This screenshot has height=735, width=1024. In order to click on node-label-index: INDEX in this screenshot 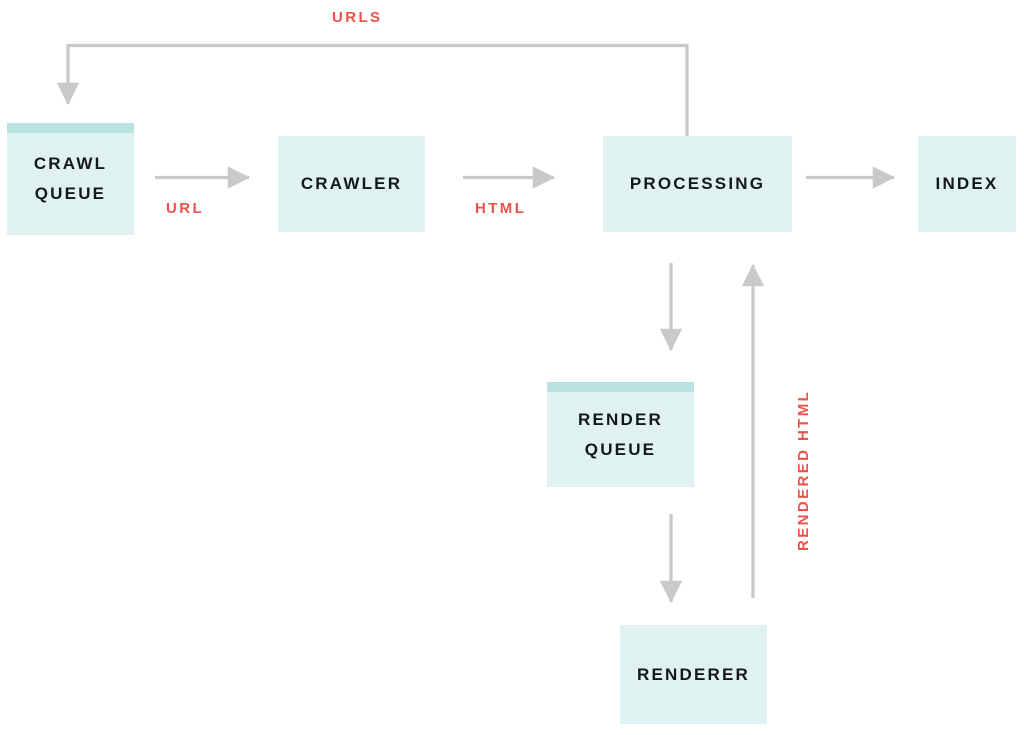, I will do `click(967, 183)`.